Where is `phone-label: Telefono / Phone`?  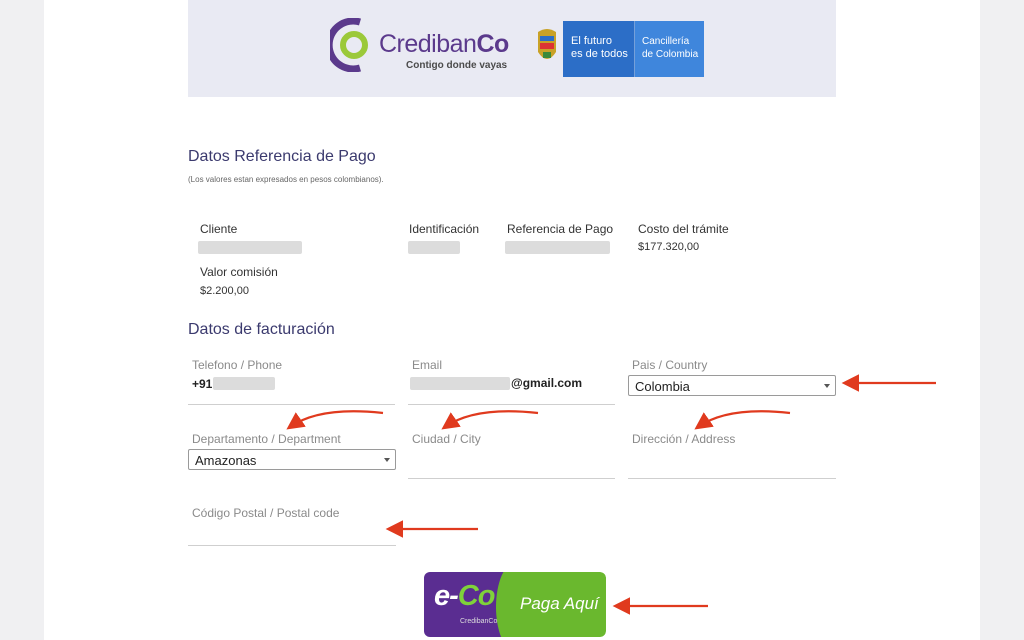 phone-label: Telefono / Phone is located at coordinates (237, 365).